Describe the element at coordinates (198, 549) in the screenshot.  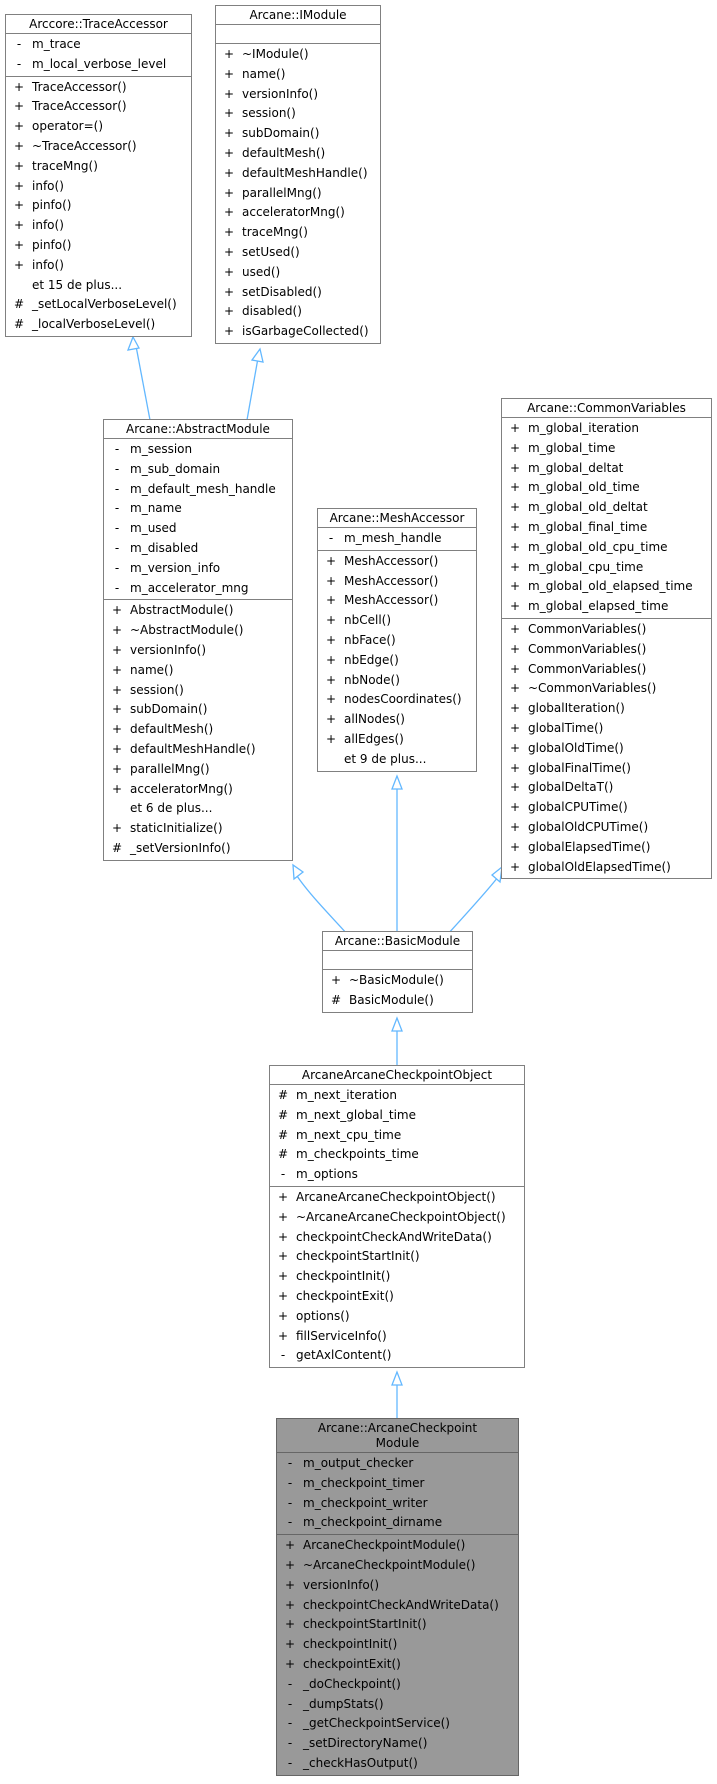
I see `attribute-row: - m_disabled` at that location.